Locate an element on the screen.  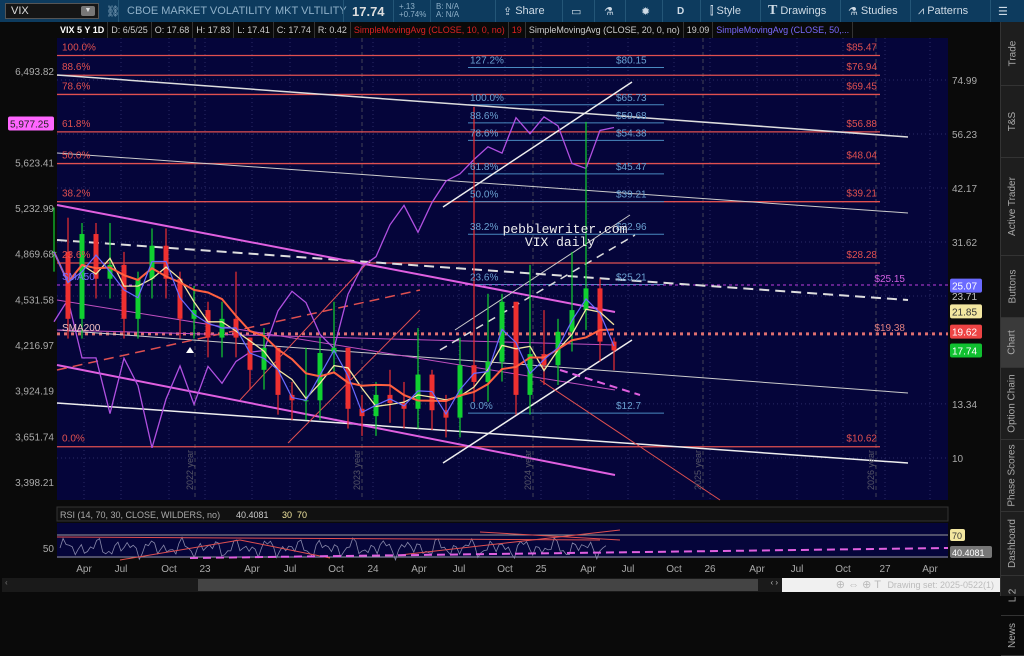
sidebar-tab-phase-scores: Phase Scores is located at coordinates (1012, 476).